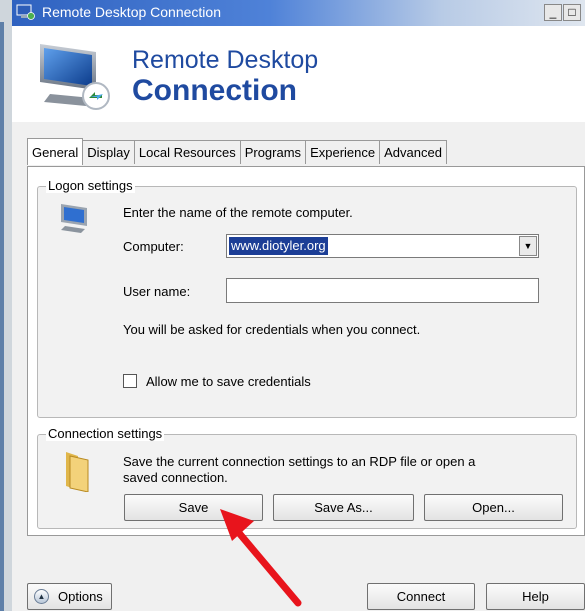 The height and width of the screenshot is (611, 585). I want to click on window-title: Remote Desktop Connection, so click(131, 12).